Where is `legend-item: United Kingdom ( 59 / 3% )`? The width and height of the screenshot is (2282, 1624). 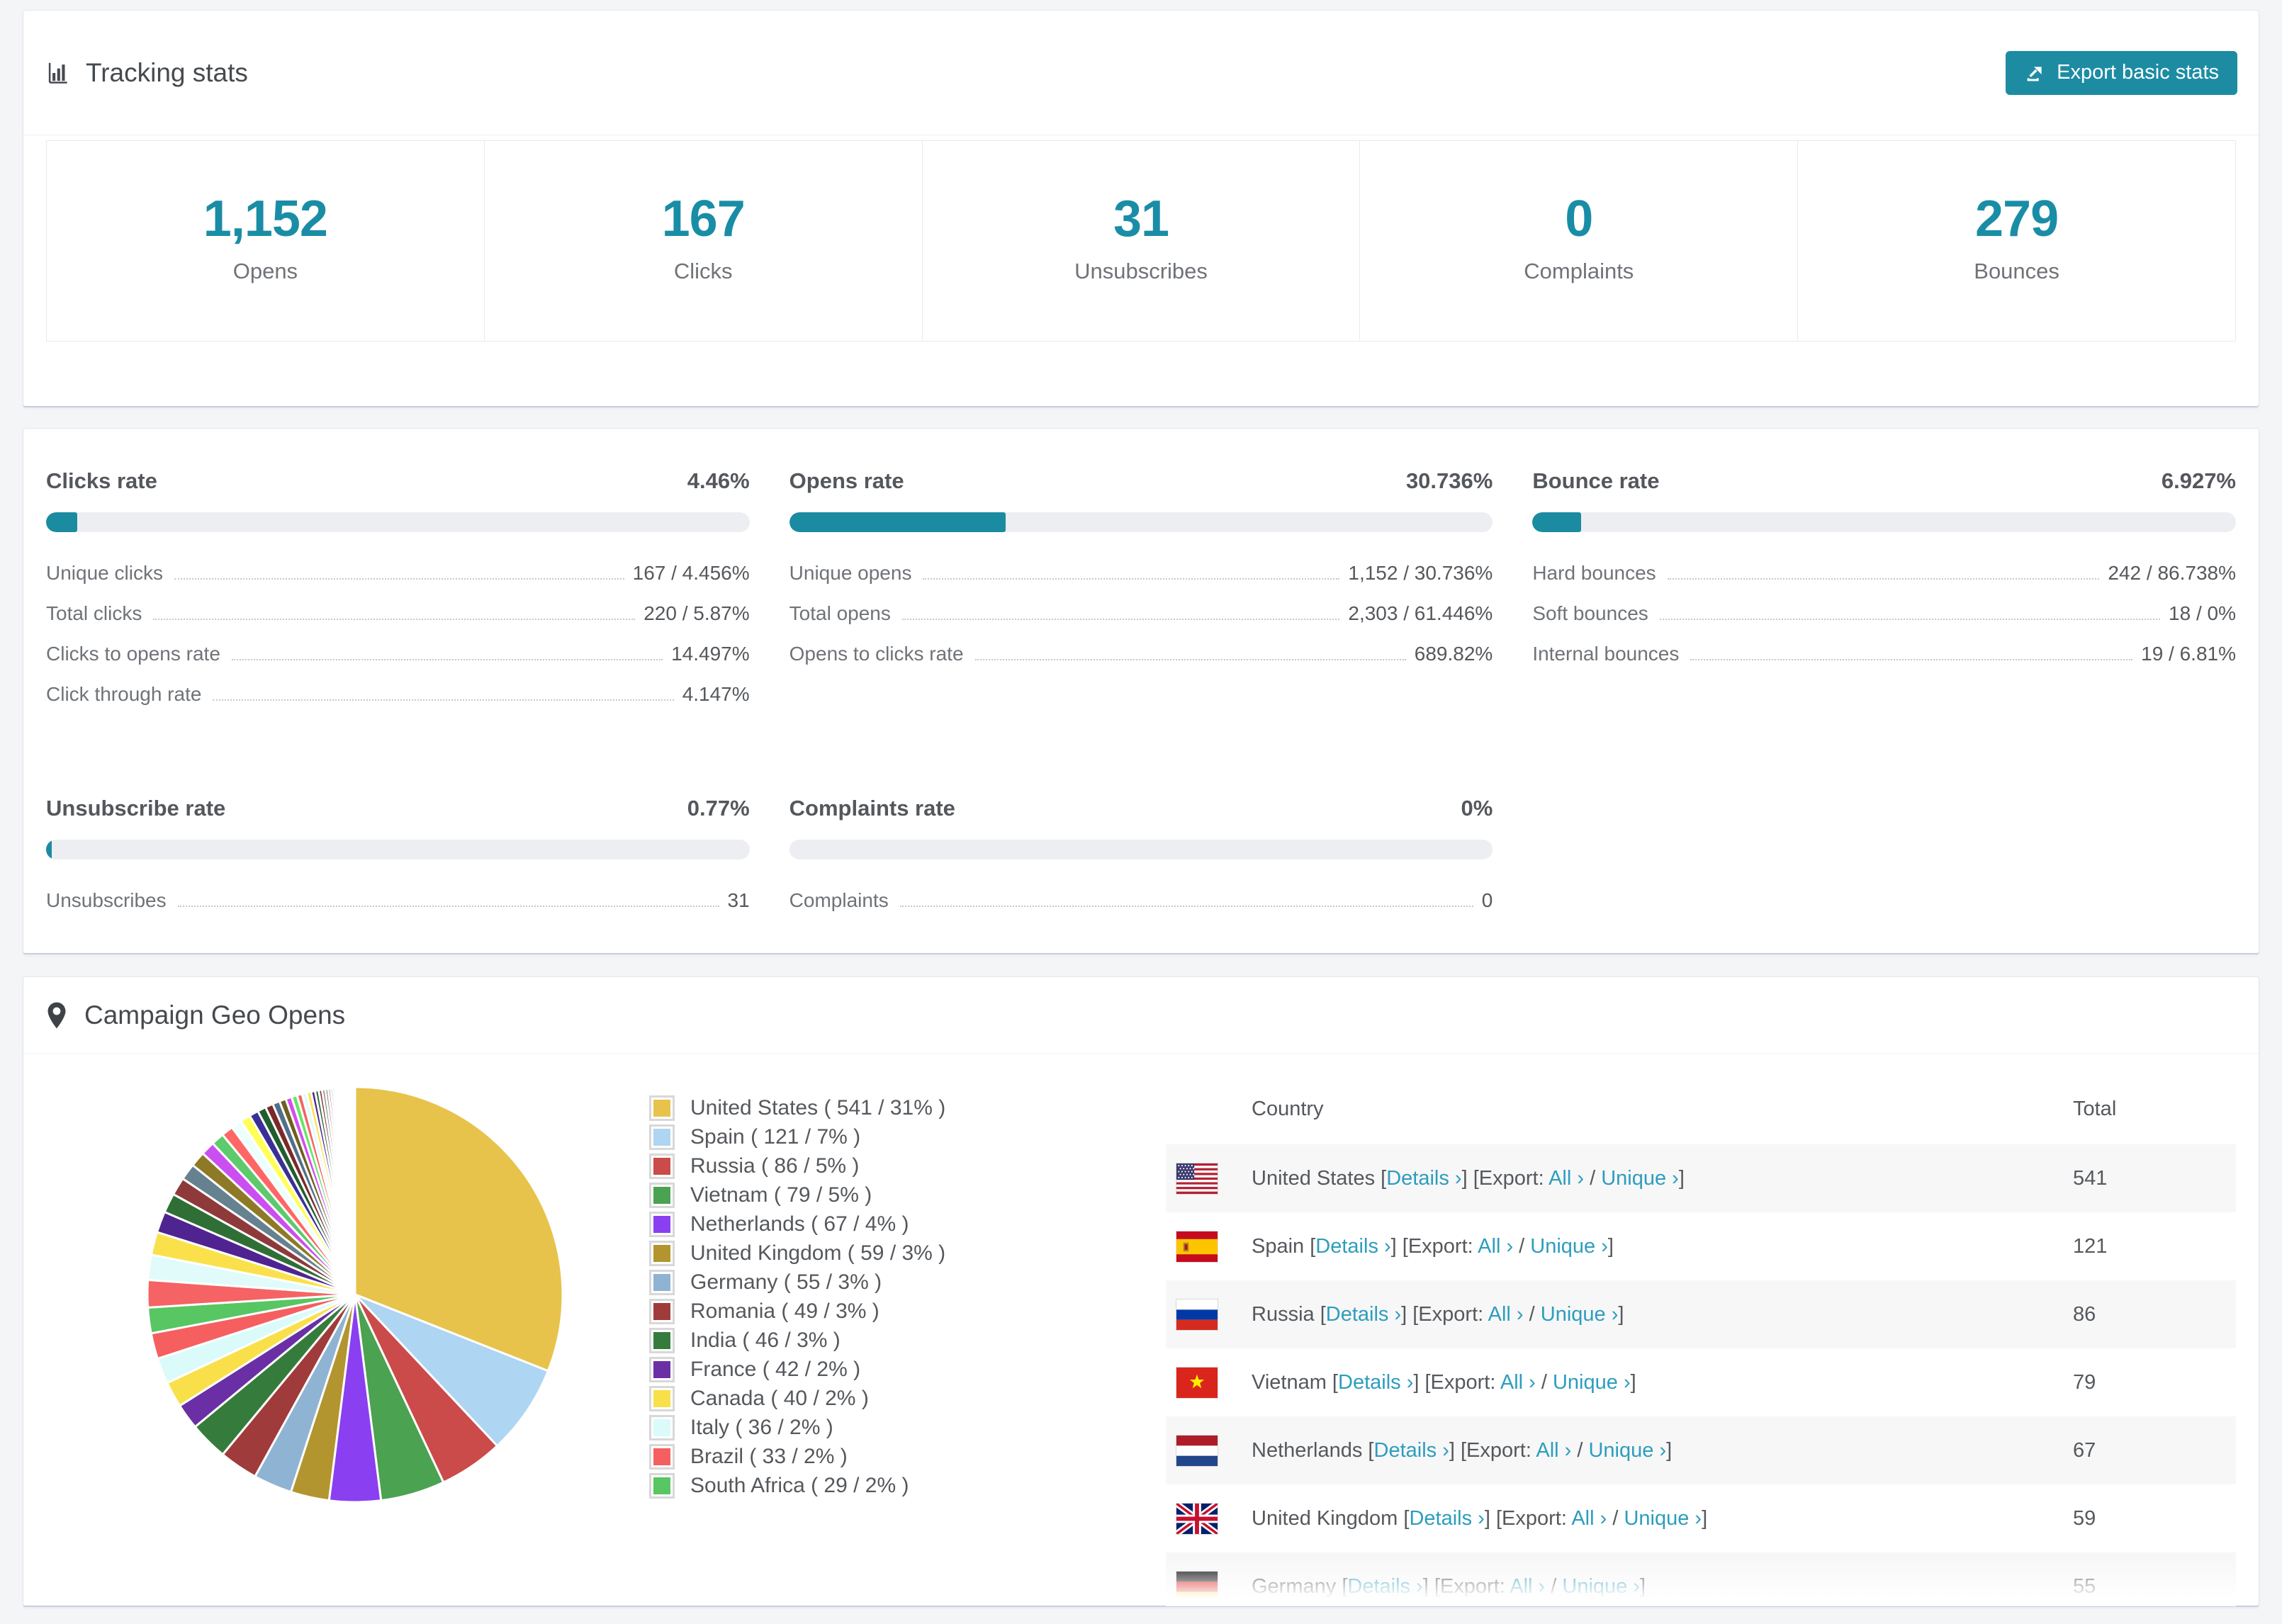 legend-item: United Kingdom ( 59 / 3% ) is located at coordinates (797, 1253).